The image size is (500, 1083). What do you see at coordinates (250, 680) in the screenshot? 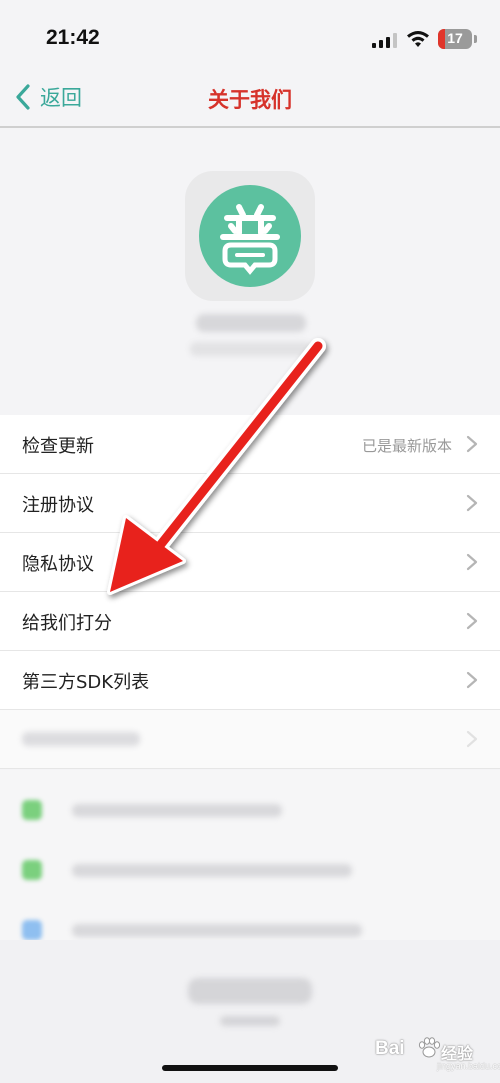
I see `third-party-sdk-row: 第三方SDK列表` at bounding box center [250, 680].